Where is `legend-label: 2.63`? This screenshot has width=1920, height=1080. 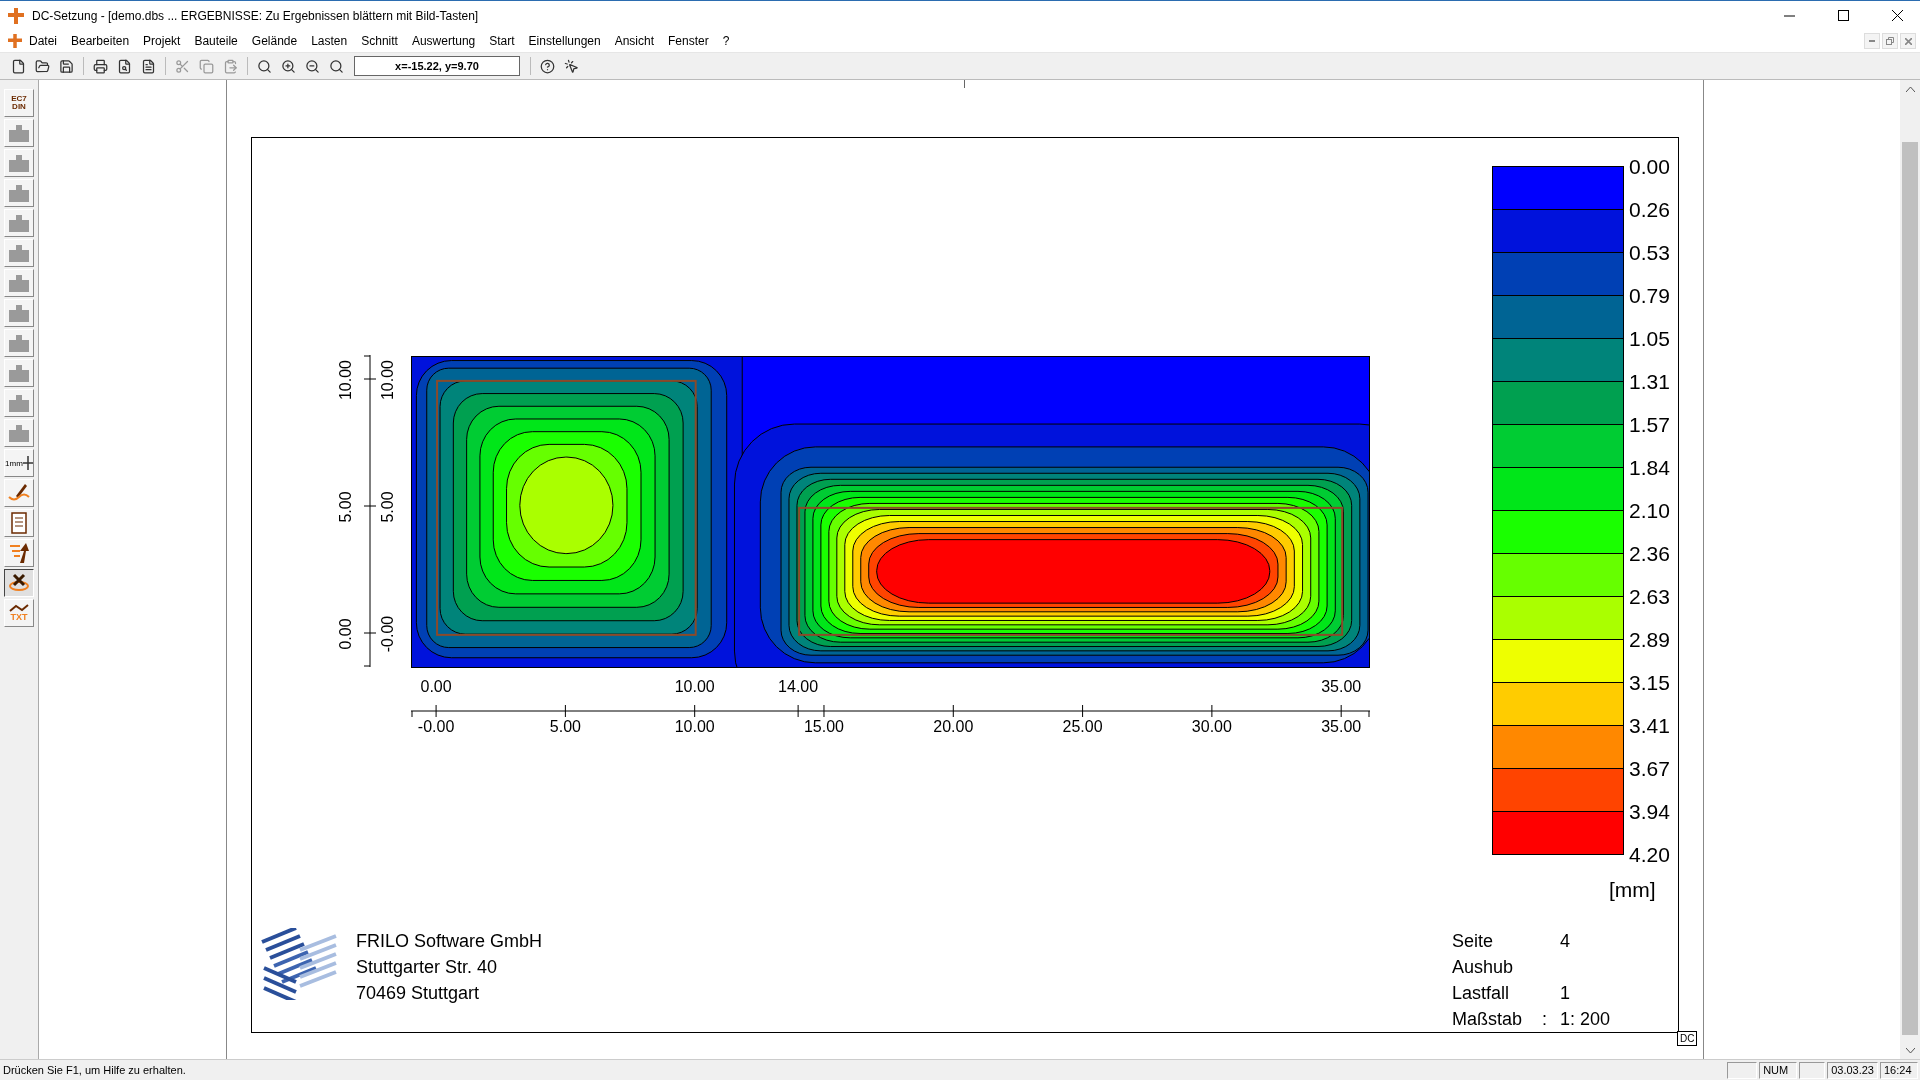
legend-label: 2.63 is located at coordinates (1649, 597).